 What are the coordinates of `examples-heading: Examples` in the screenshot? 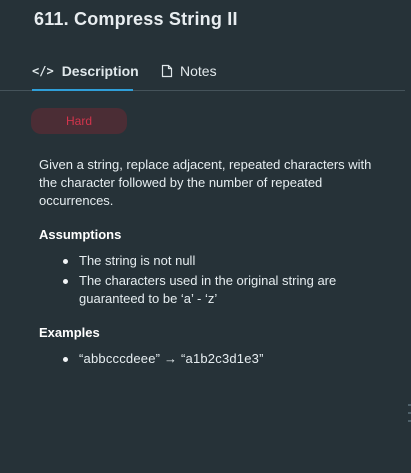 It's located at (69, 332).